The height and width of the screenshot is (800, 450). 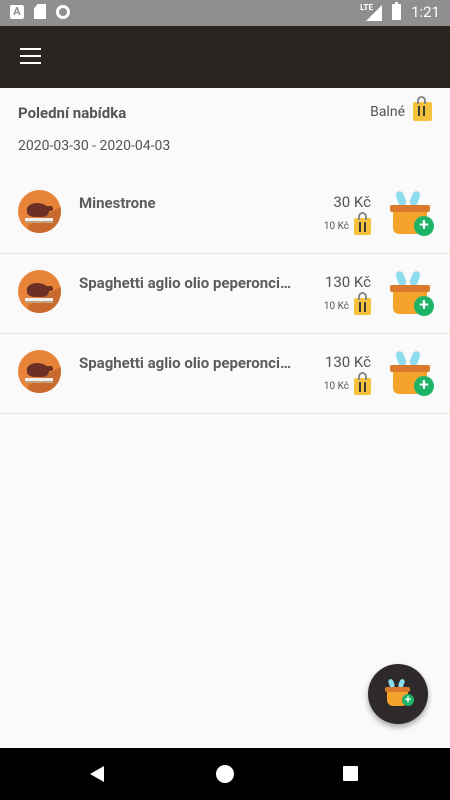 What do you see at coordinates (371, 12) in the screenshot?
I see `lte-signal-icon: LTE` at bounding box center [371, 12].